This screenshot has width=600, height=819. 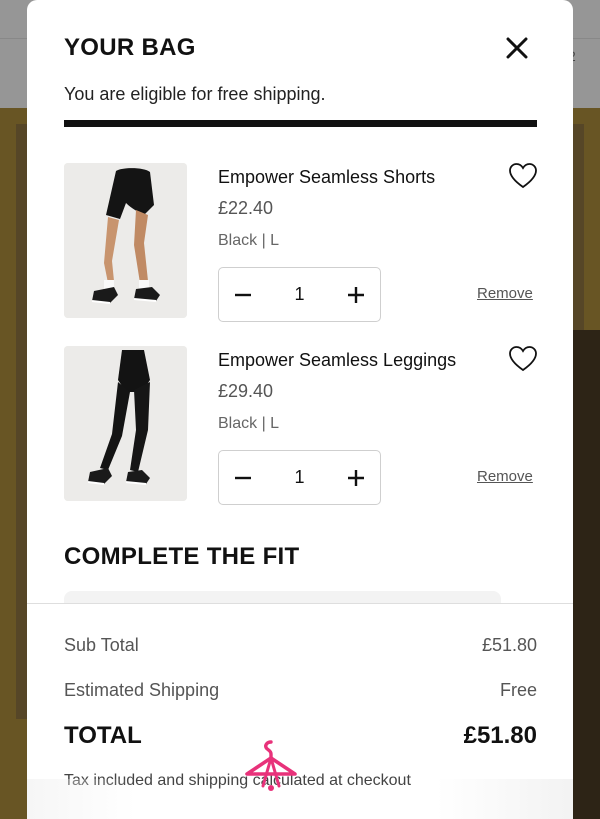 I want to click on bag-title: YOUR BAG, so click(x=130, y=47).